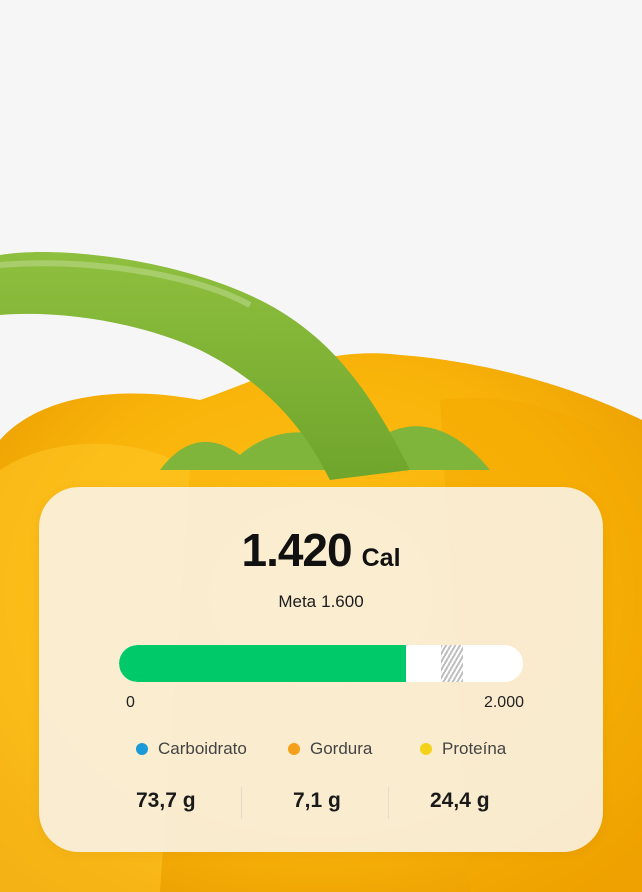  Describe the element at coordinates (297, 601) in the screenshot. I see `goal-label: Meta` at that location.